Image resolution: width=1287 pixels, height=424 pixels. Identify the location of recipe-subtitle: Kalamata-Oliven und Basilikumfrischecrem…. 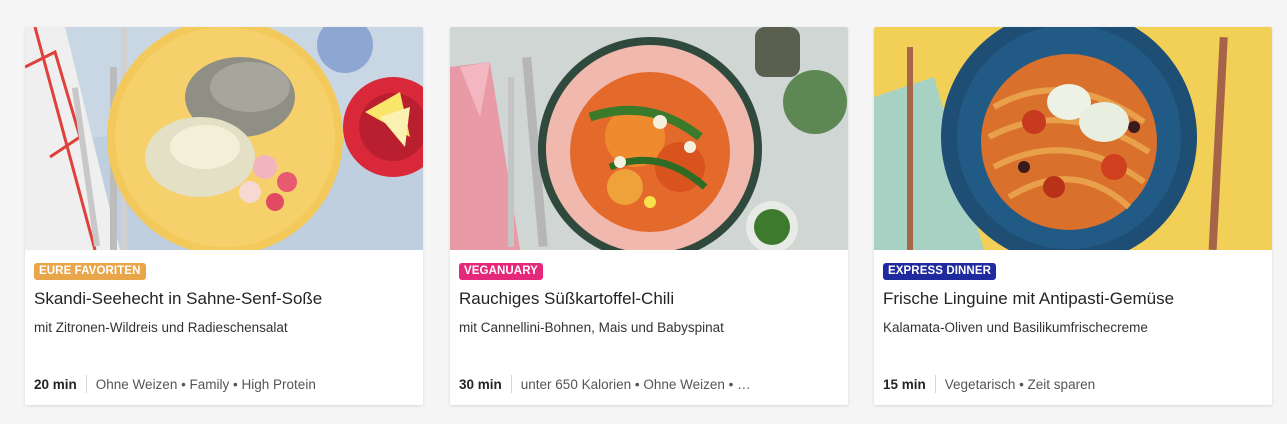
(1015, 327).